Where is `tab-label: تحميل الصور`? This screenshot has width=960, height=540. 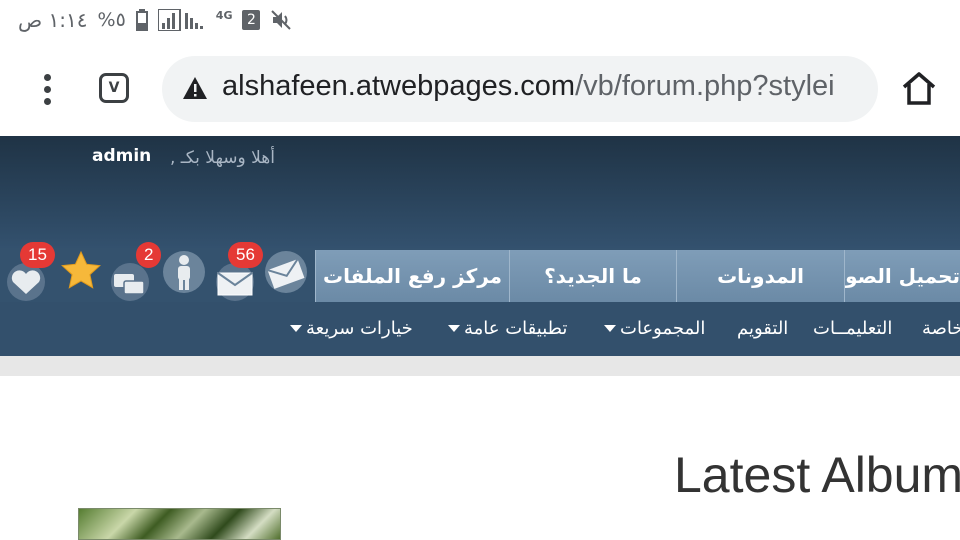
tab-label: تحميل الصور is located at coordinates (902, 276).